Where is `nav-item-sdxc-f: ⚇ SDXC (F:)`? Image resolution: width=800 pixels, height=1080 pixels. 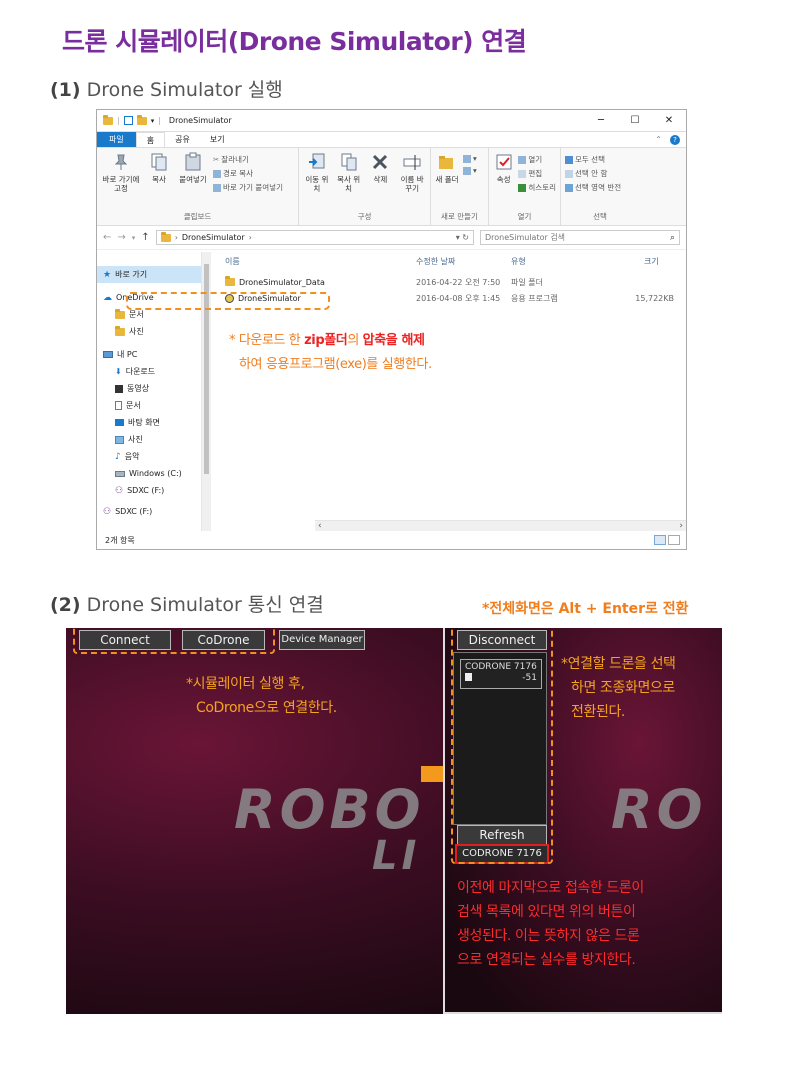
nav-item-sdxc-f: ⚇ SDXC (F:) is located at coordinates (149, 490).